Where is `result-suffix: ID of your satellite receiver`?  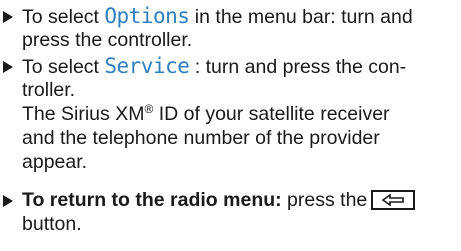 result-suffix: ID of your satellite receiver is located at coordinates (271, 114).